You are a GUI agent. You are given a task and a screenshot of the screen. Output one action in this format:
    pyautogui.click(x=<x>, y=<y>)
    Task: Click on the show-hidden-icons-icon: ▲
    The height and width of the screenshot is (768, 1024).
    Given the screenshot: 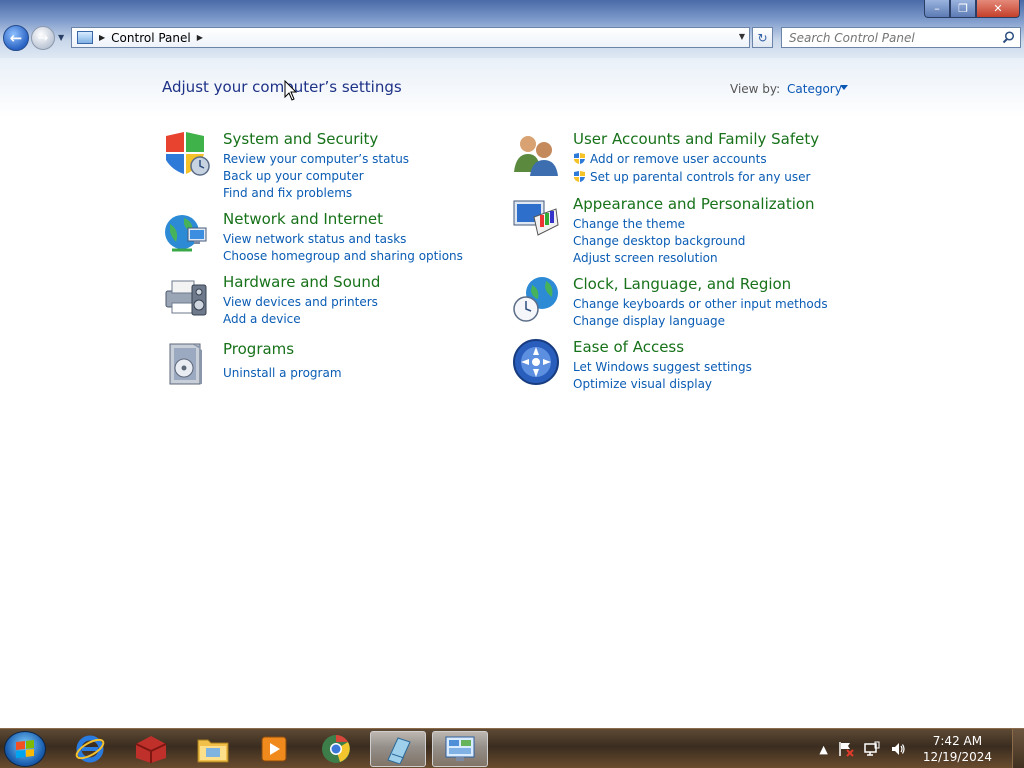 What is the action you would take?
    pyautogui.click(x=823, y=749)
    